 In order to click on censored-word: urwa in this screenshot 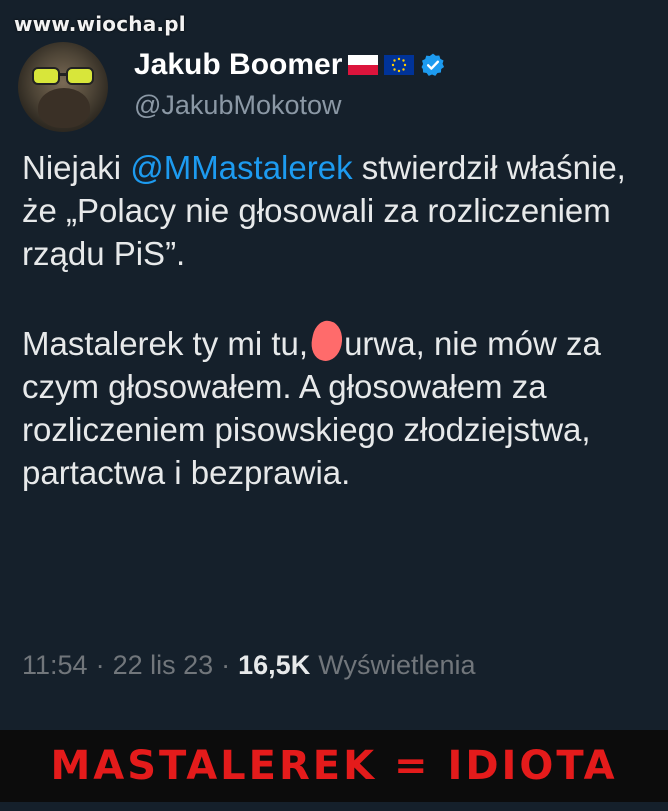, I will do `click(380, 343)`.